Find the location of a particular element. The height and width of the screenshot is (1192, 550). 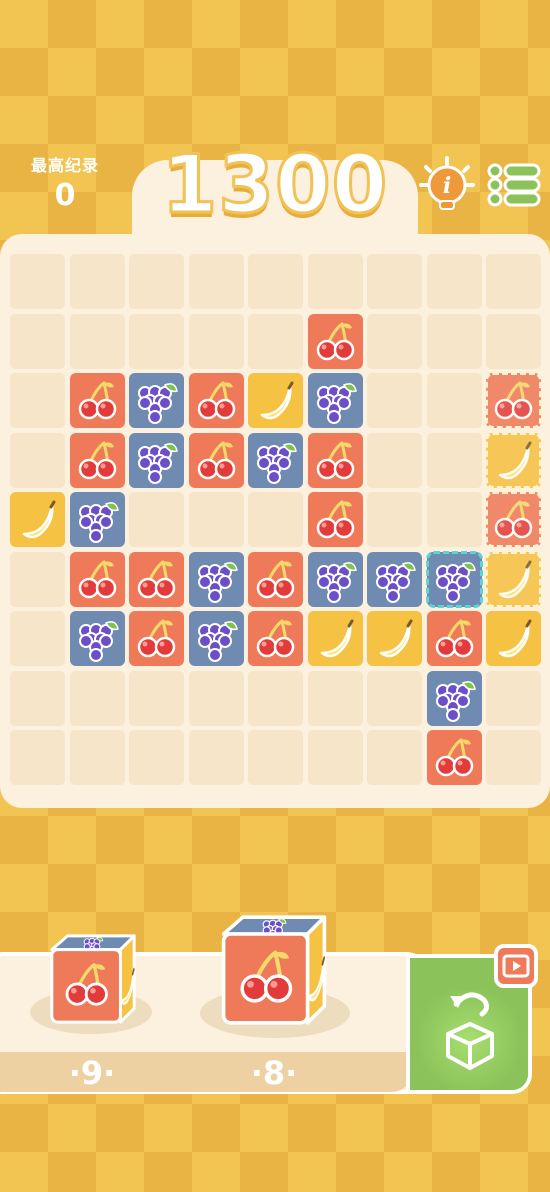

info-bulb-icon: i is located at coordinates (447, 184).